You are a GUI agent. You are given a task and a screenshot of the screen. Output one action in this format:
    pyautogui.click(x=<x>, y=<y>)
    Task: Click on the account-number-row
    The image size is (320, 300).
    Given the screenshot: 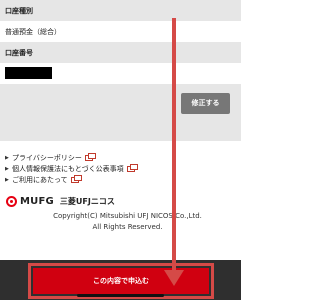 What is the action you would take?
    pyautogui.click(x=120, y=73)
    